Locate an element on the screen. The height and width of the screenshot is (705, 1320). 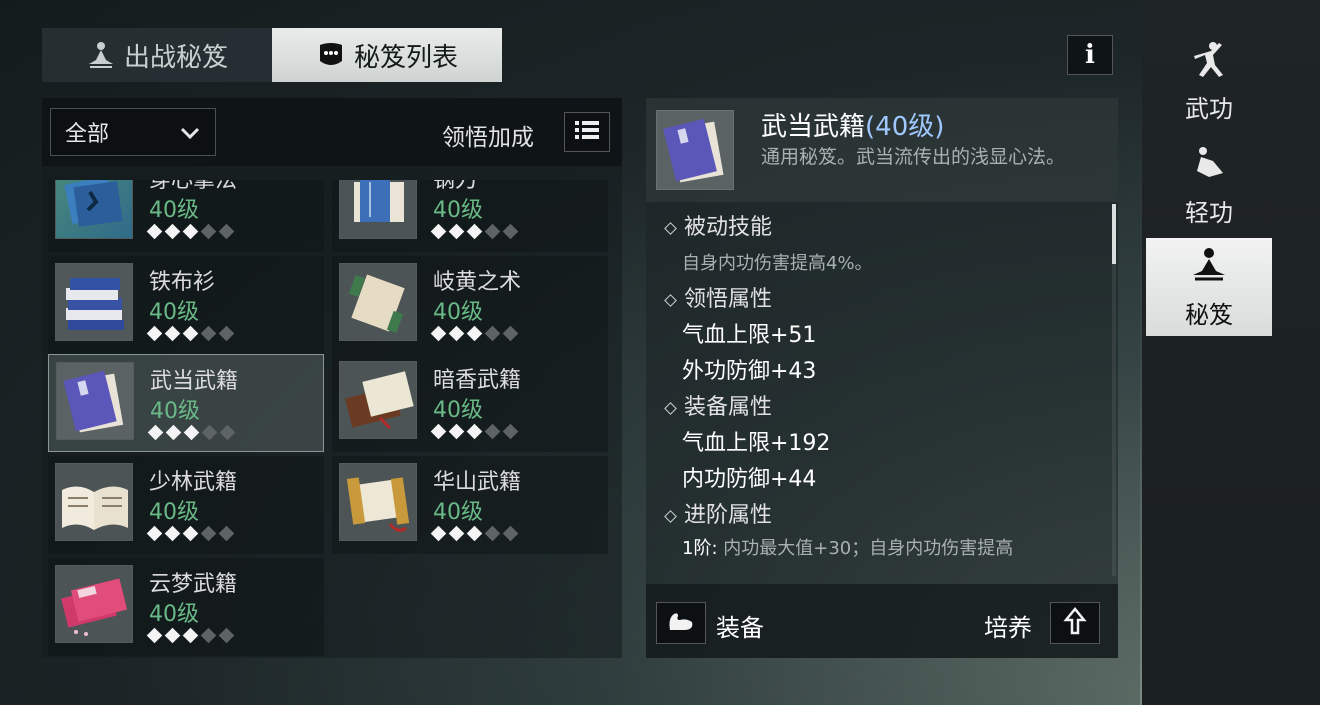
train-label: 培养 is located at coordinates (1008, 625).